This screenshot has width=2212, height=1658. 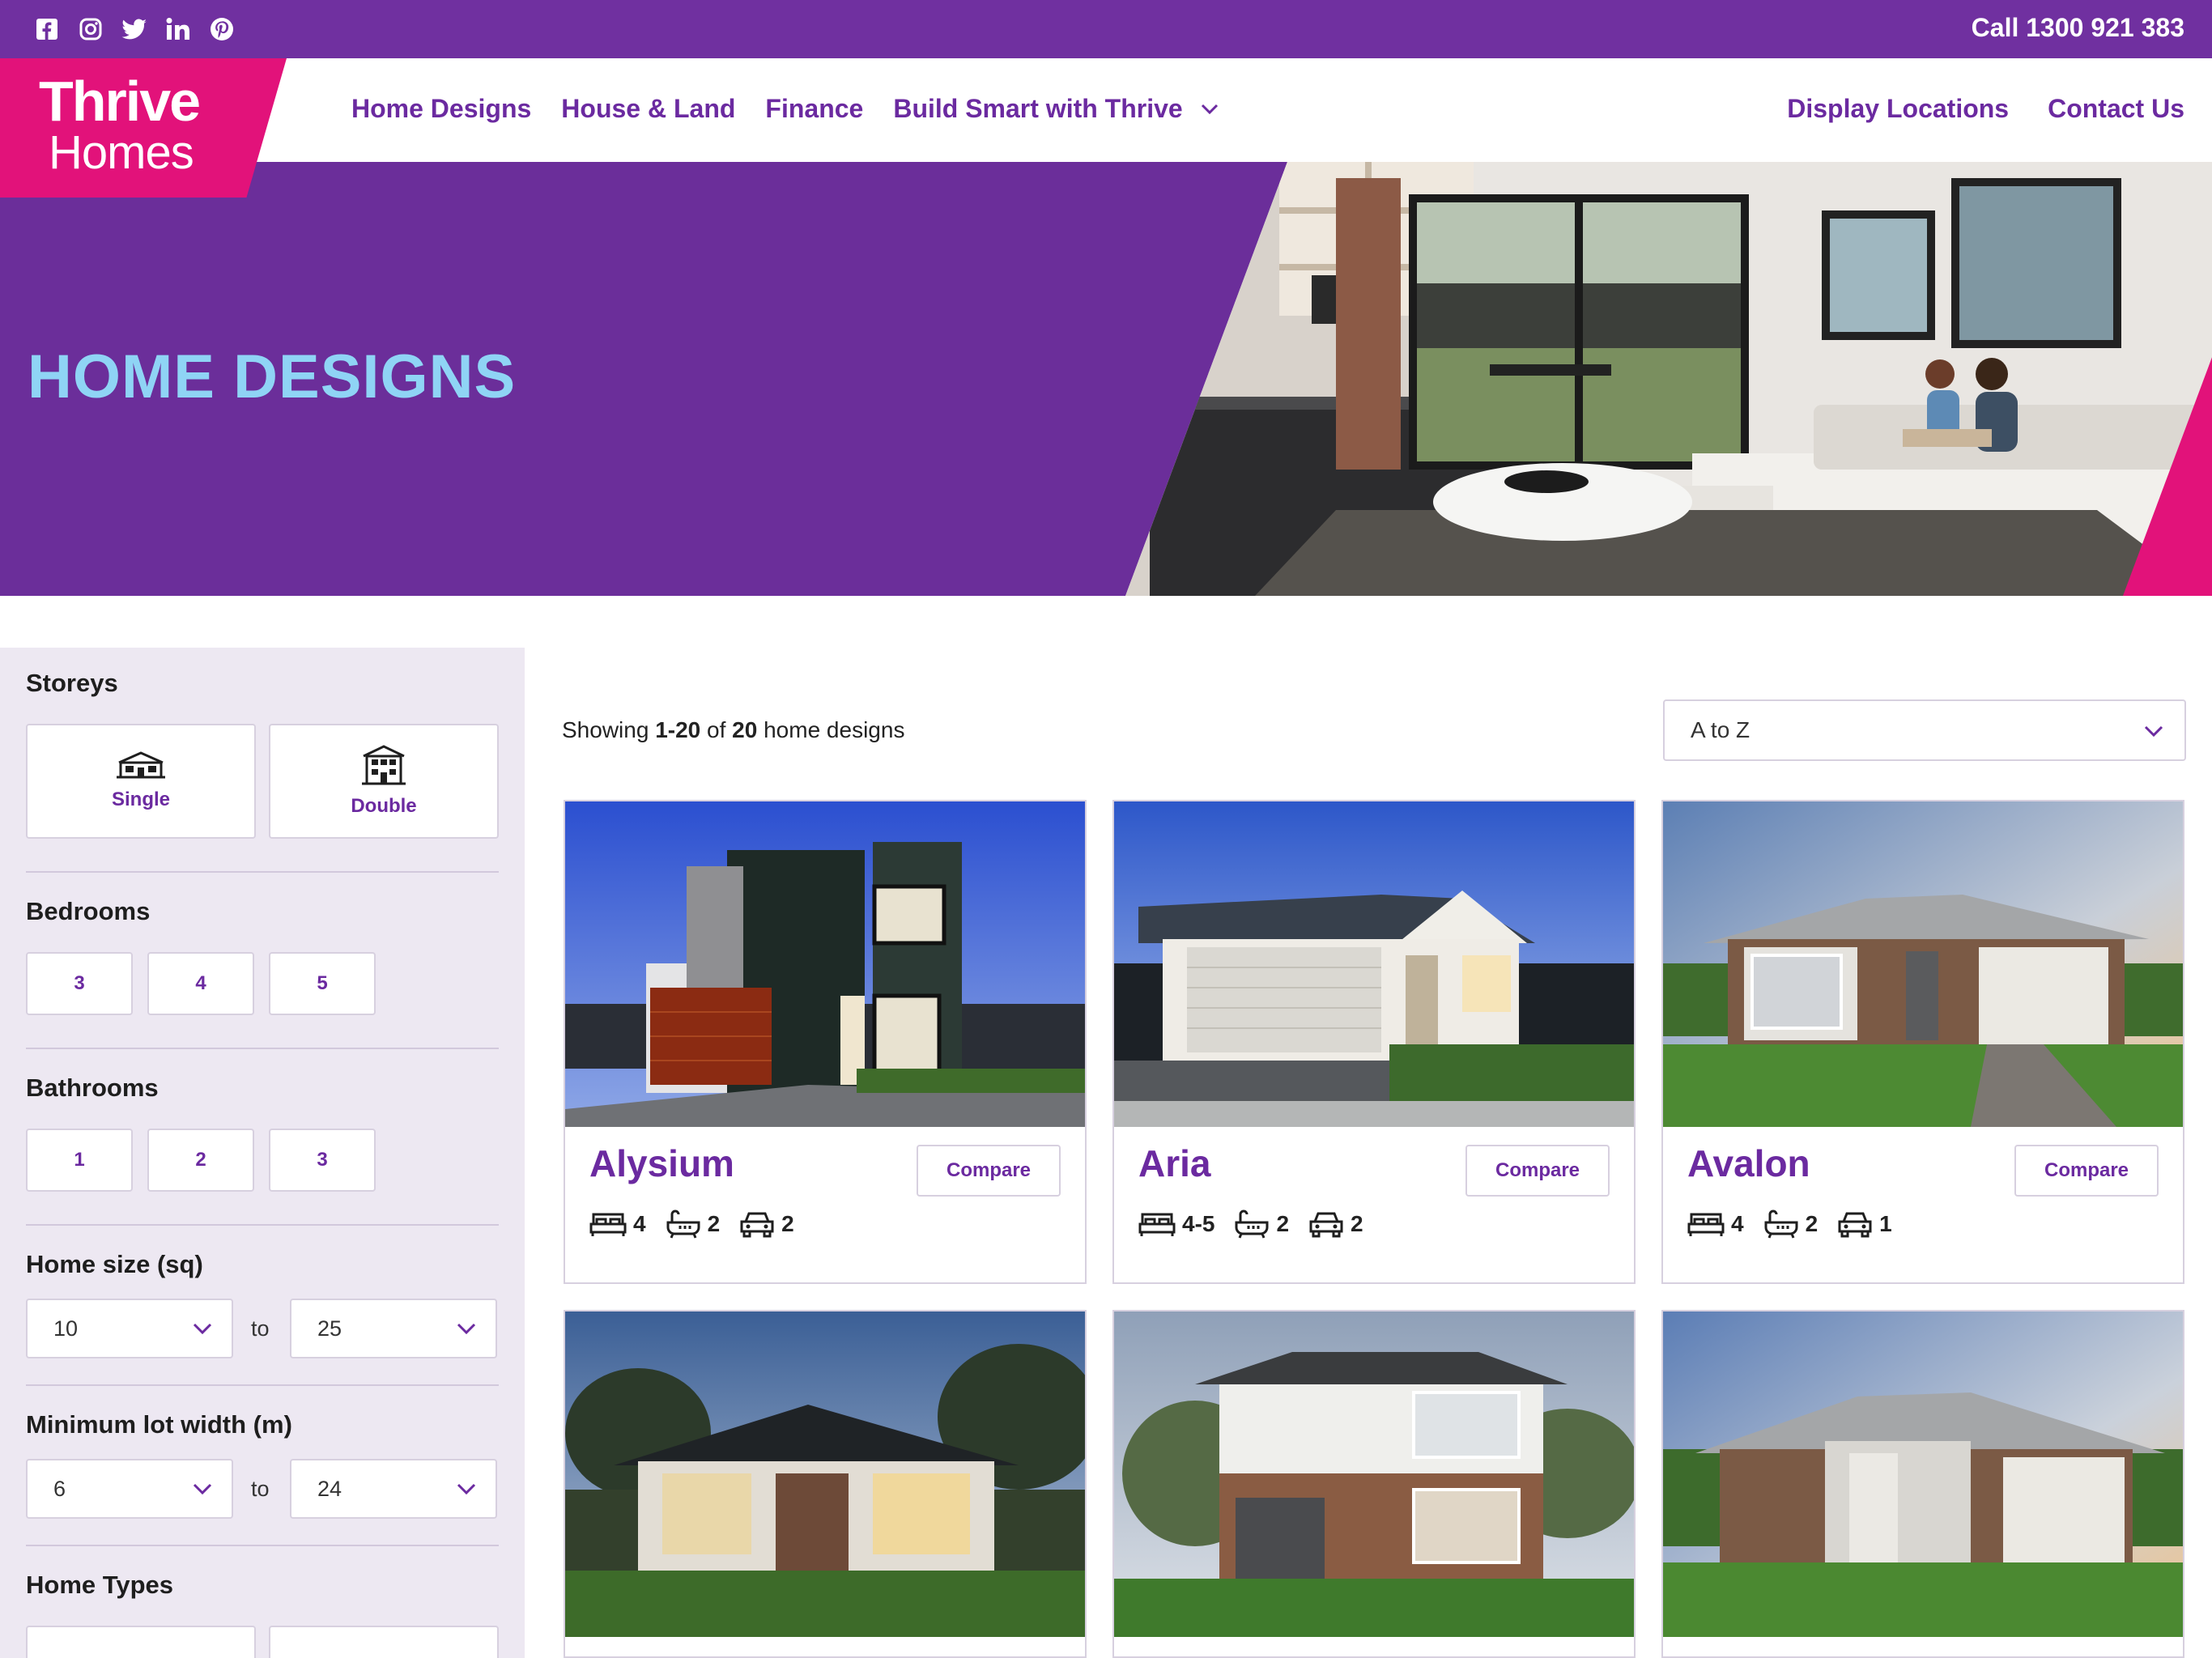 I want to click on logo-line-2: Homes, so click(x=122, y=152).